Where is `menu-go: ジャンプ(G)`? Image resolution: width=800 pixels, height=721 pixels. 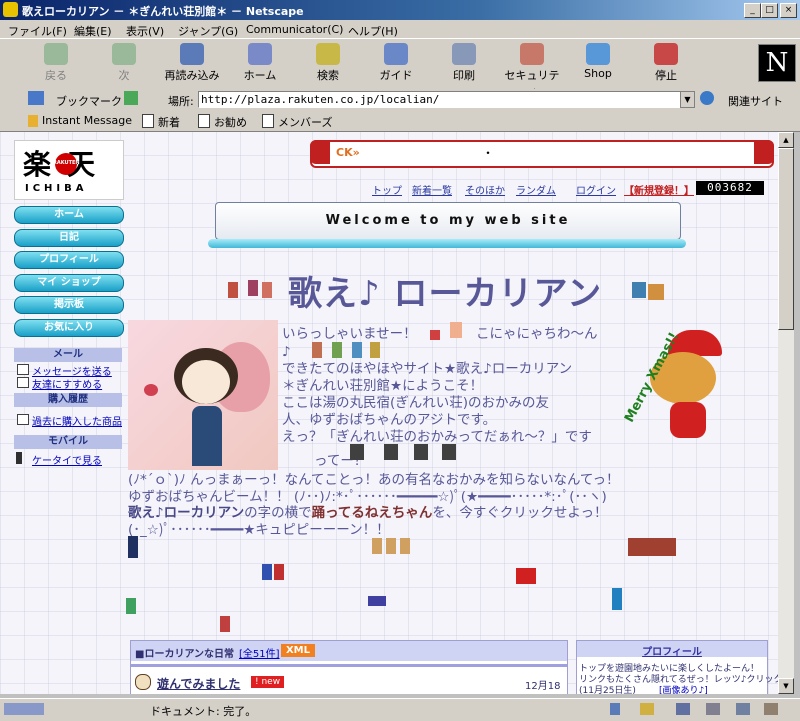
menu-go: ジャンプ(G) is located at coordinates (208, 31).